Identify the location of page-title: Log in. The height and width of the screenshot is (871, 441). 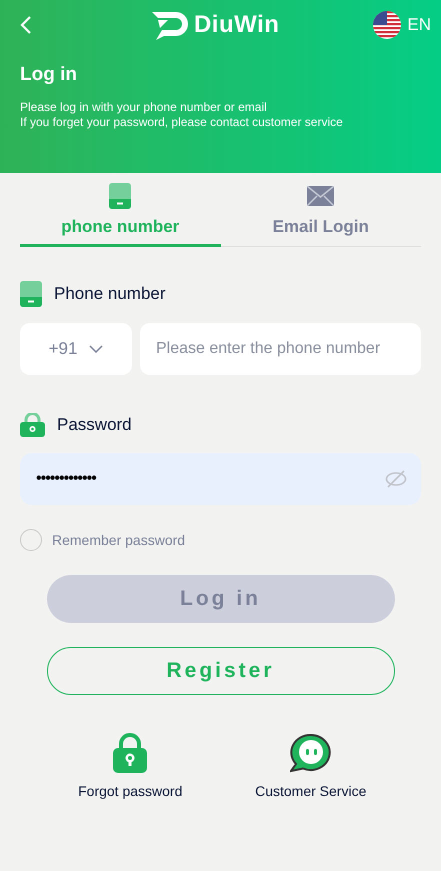
(49, 75).